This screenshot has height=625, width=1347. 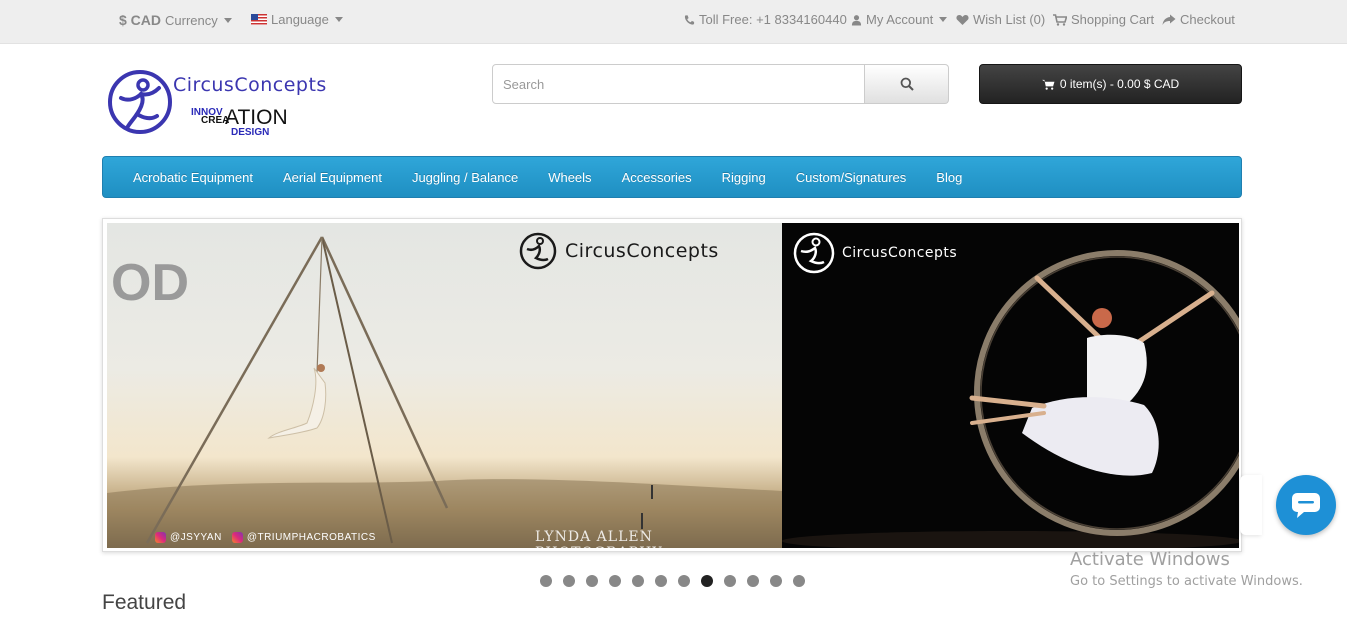 I want to click on checkout-link: Checkout, so click(x=1198, y=19).